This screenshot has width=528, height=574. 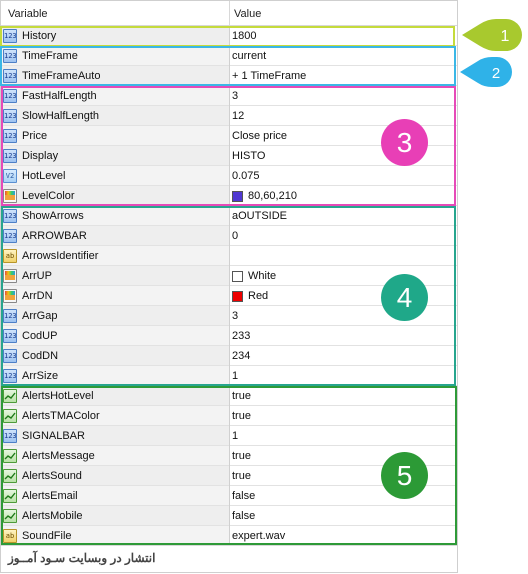 What do you see at coordinates (343, 96) in the screenshot?
I see `parameter-value-cell: 3` at bounding box center [343, 96].